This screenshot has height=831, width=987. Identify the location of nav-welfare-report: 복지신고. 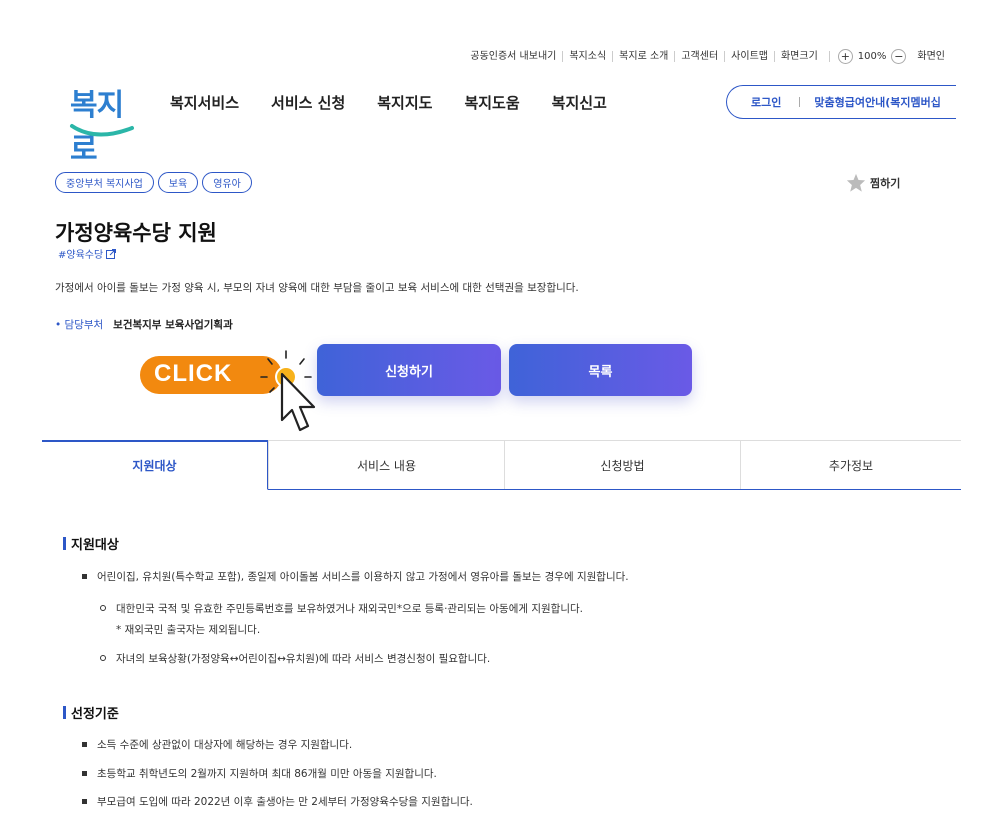
(579, 102).